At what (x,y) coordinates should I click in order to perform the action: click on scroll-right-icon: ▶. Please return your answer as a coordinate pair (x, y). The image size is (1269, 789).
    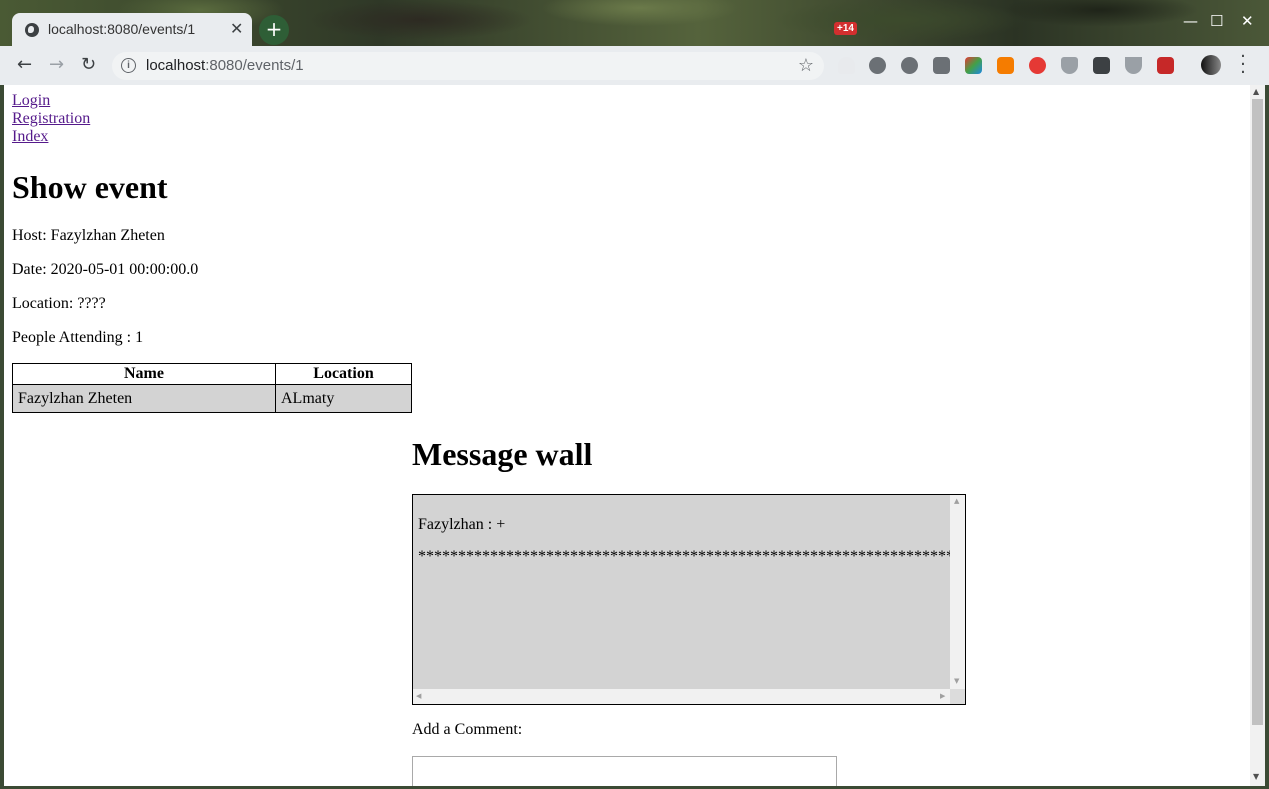
    Looking at the image, I should click on (942, 696).